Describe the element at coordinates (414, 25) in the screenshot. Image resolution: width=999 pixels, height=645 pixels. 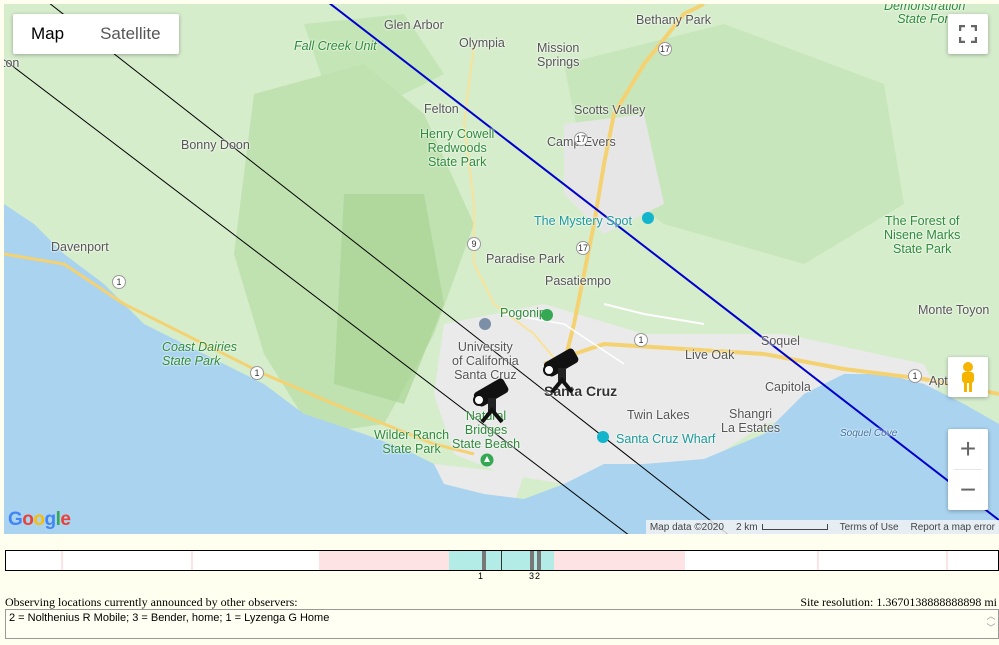
I see `place-glen-arbor: Glen Arbor` at that location.